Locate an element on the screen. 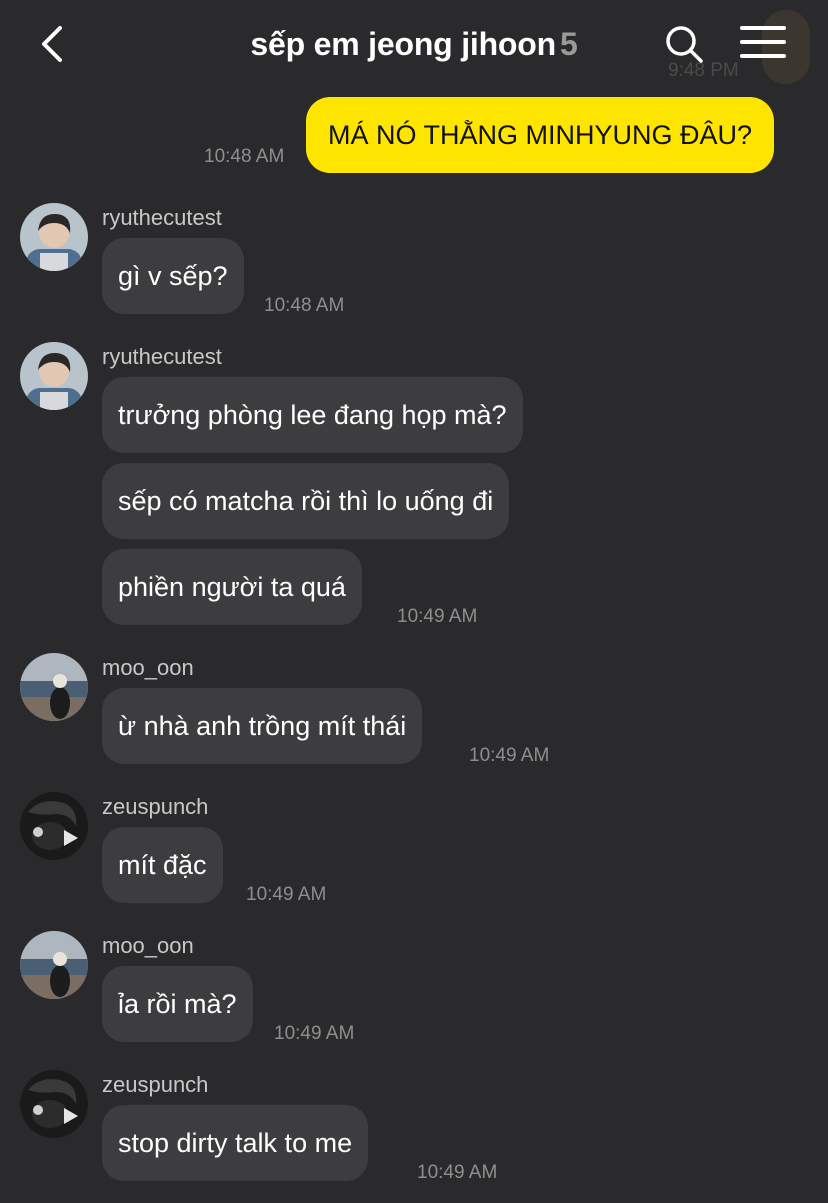 The width and height of the screenshot is (828, 1203). search-icon is located at coordinates (684, 44).